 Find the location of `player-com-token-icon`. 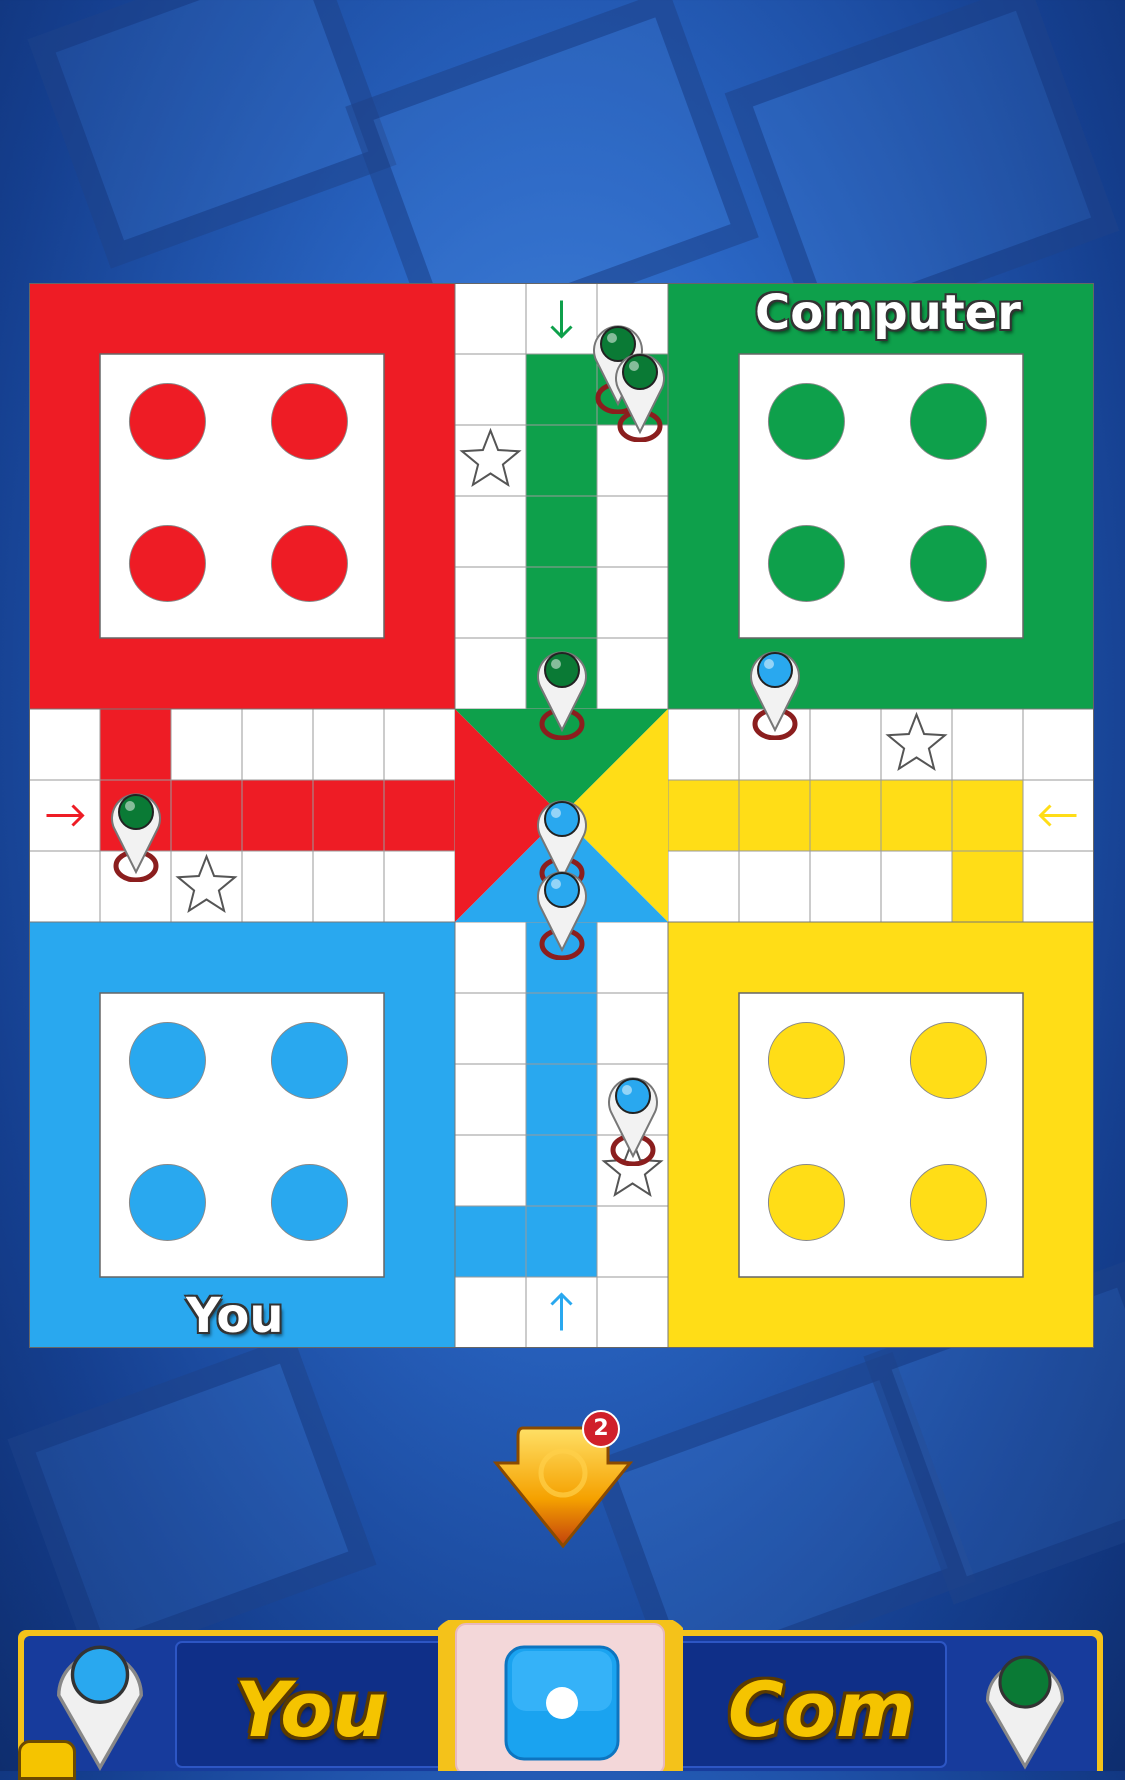

player-com-token-icon is located at coordinates (1025, 1712).